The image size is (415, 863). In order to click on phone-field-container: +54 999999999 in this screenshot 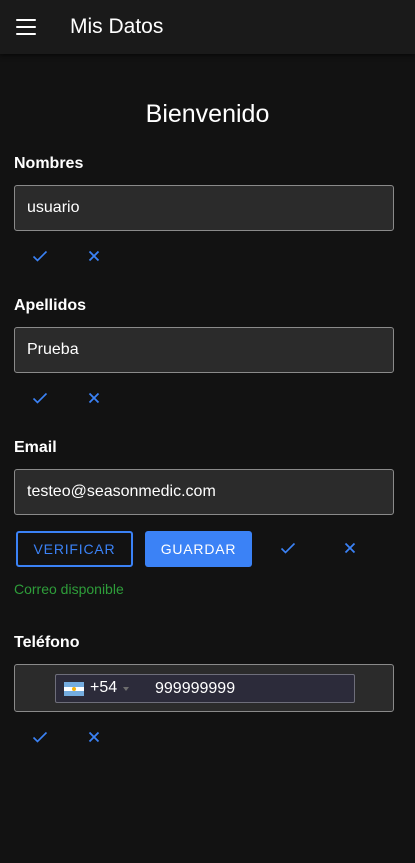, I will do `click(204, 688)`.